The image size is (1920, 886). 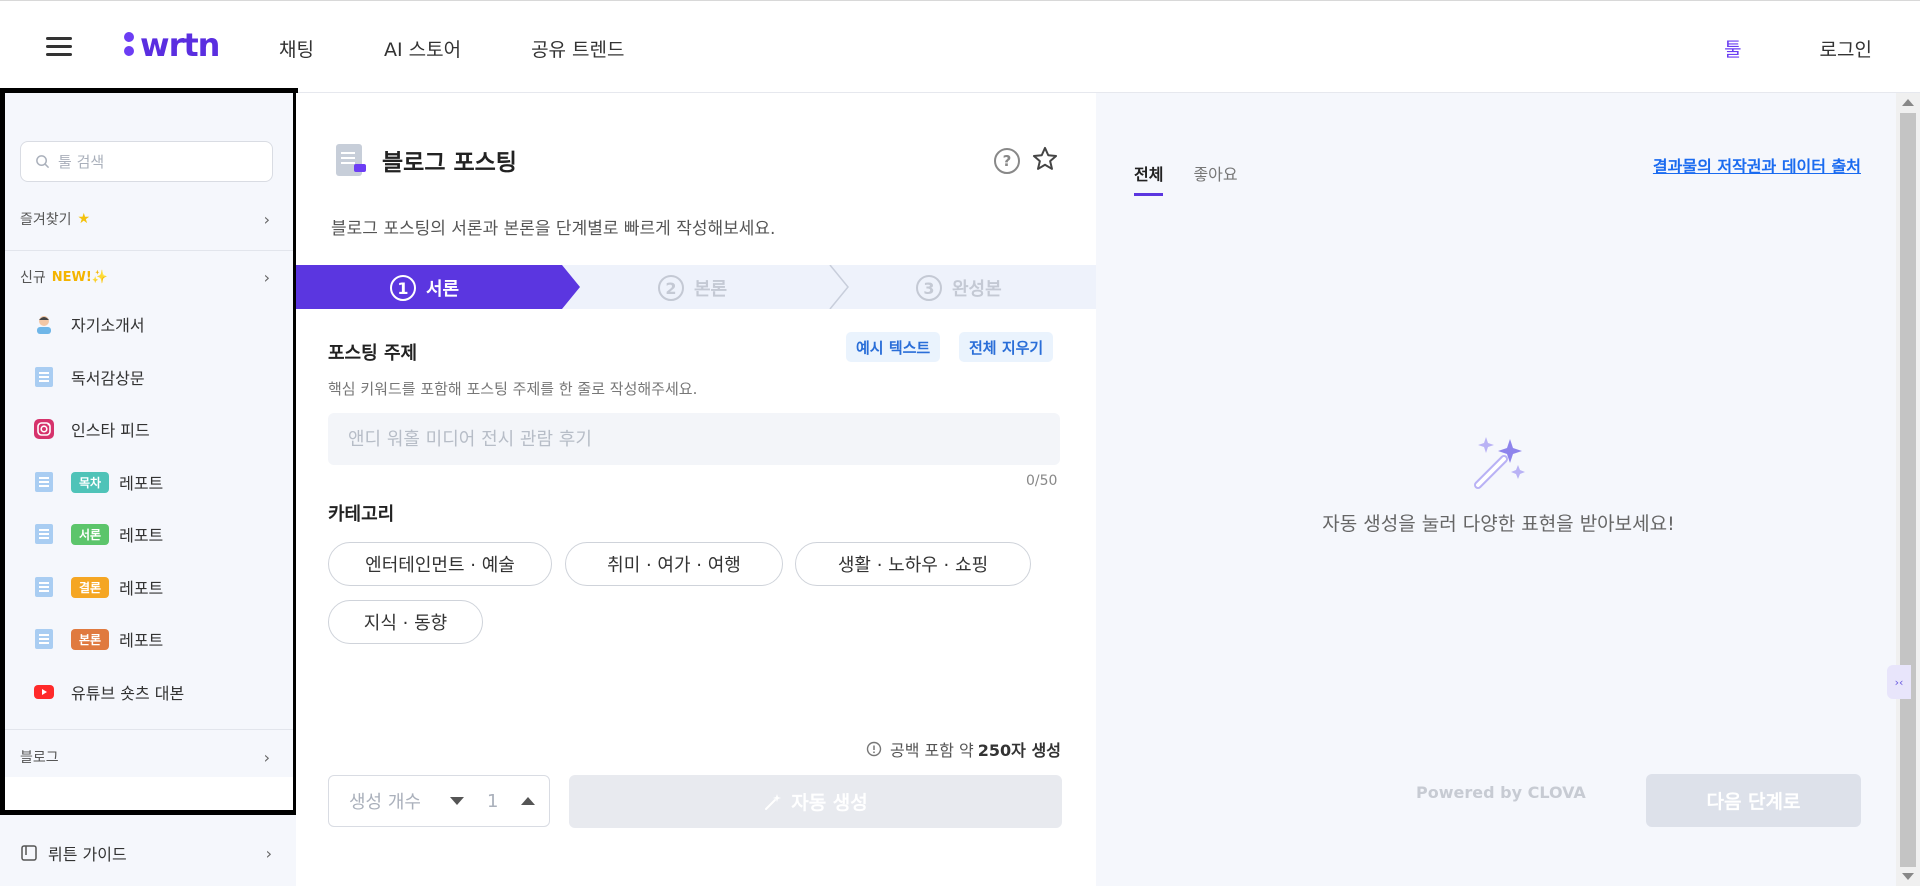 What do you see at coordinates (1045, 159) in the screenshot?
I see `favorite-star-icon` at bounding box center [1045, 159].